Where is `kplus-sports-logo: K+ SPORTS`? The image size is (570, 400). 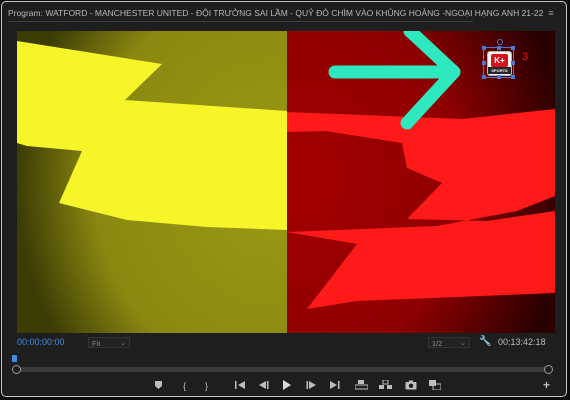 kplus-sports-logo: K+ SPORTS is located at coordinates (499, 63).